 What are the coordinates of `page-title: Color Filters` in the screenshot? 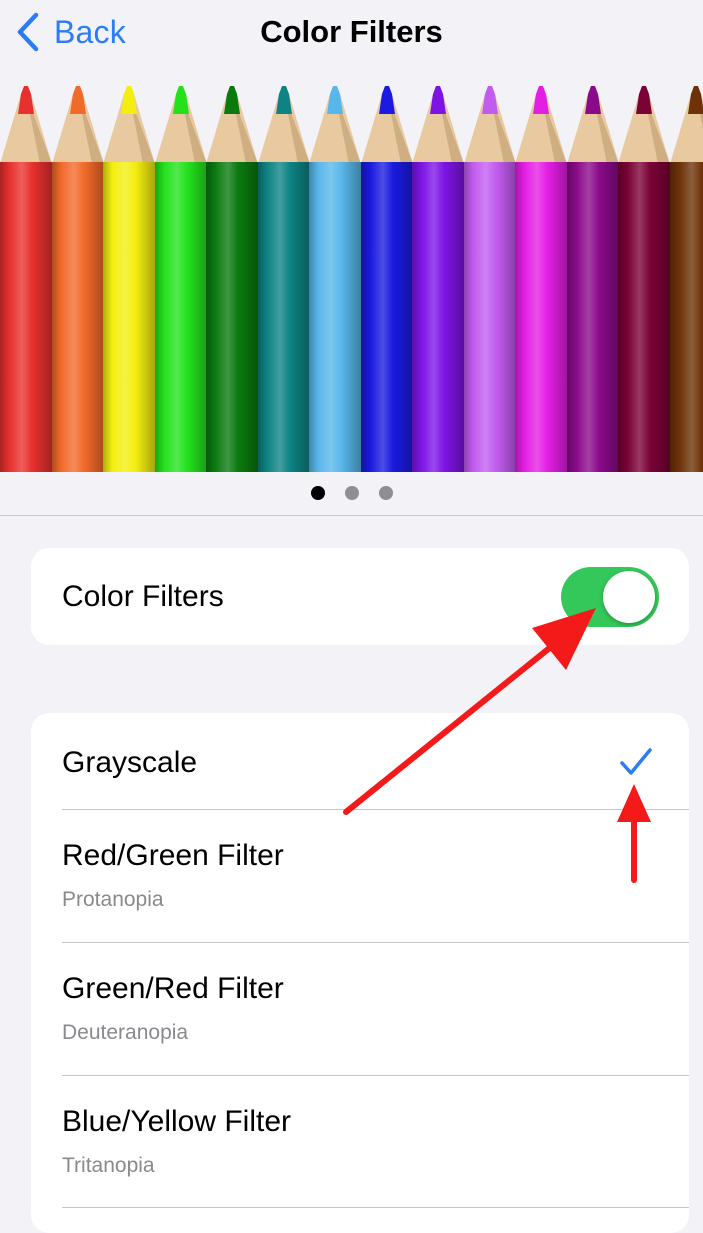 It's located at (351, 32).